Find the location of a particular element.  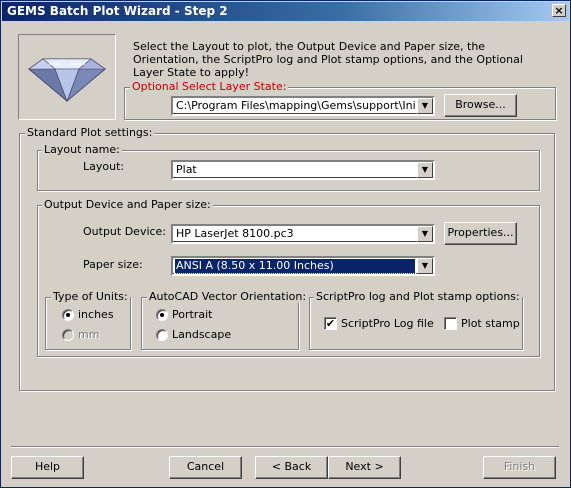

next-button: Next > is located at coordinates (364, 467).